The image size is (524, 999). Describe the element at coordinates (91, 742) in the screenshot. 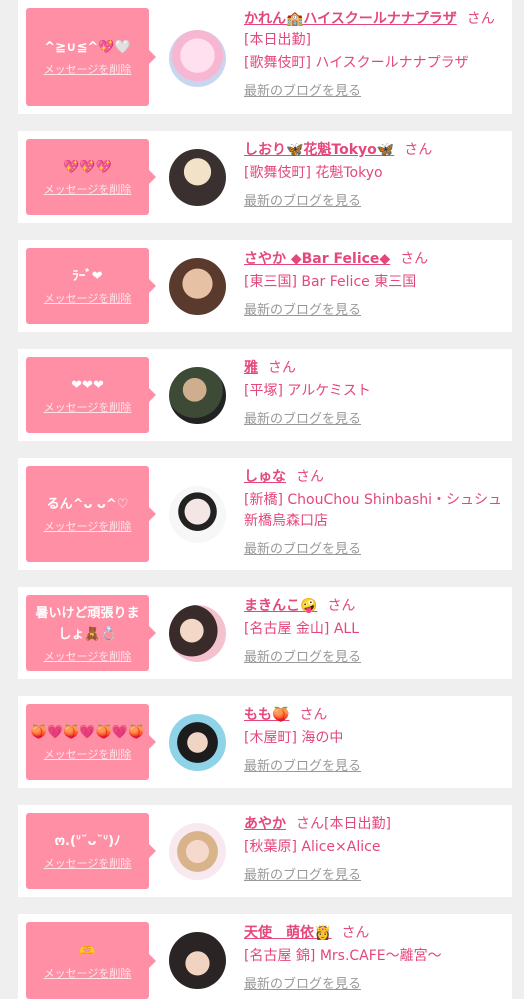

I see `message-bubble: 🍑💗🍑💗🍑💗🍑 メッセージを削除` at that location.